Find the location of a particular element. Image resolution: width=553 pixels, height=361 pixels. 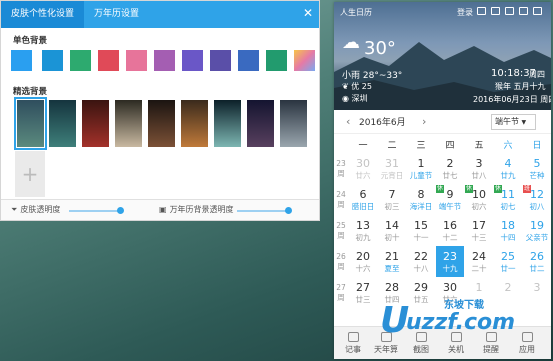

calendar-opacity: ▣ 万年历背景透明度 is located at coordinates (196, 209).